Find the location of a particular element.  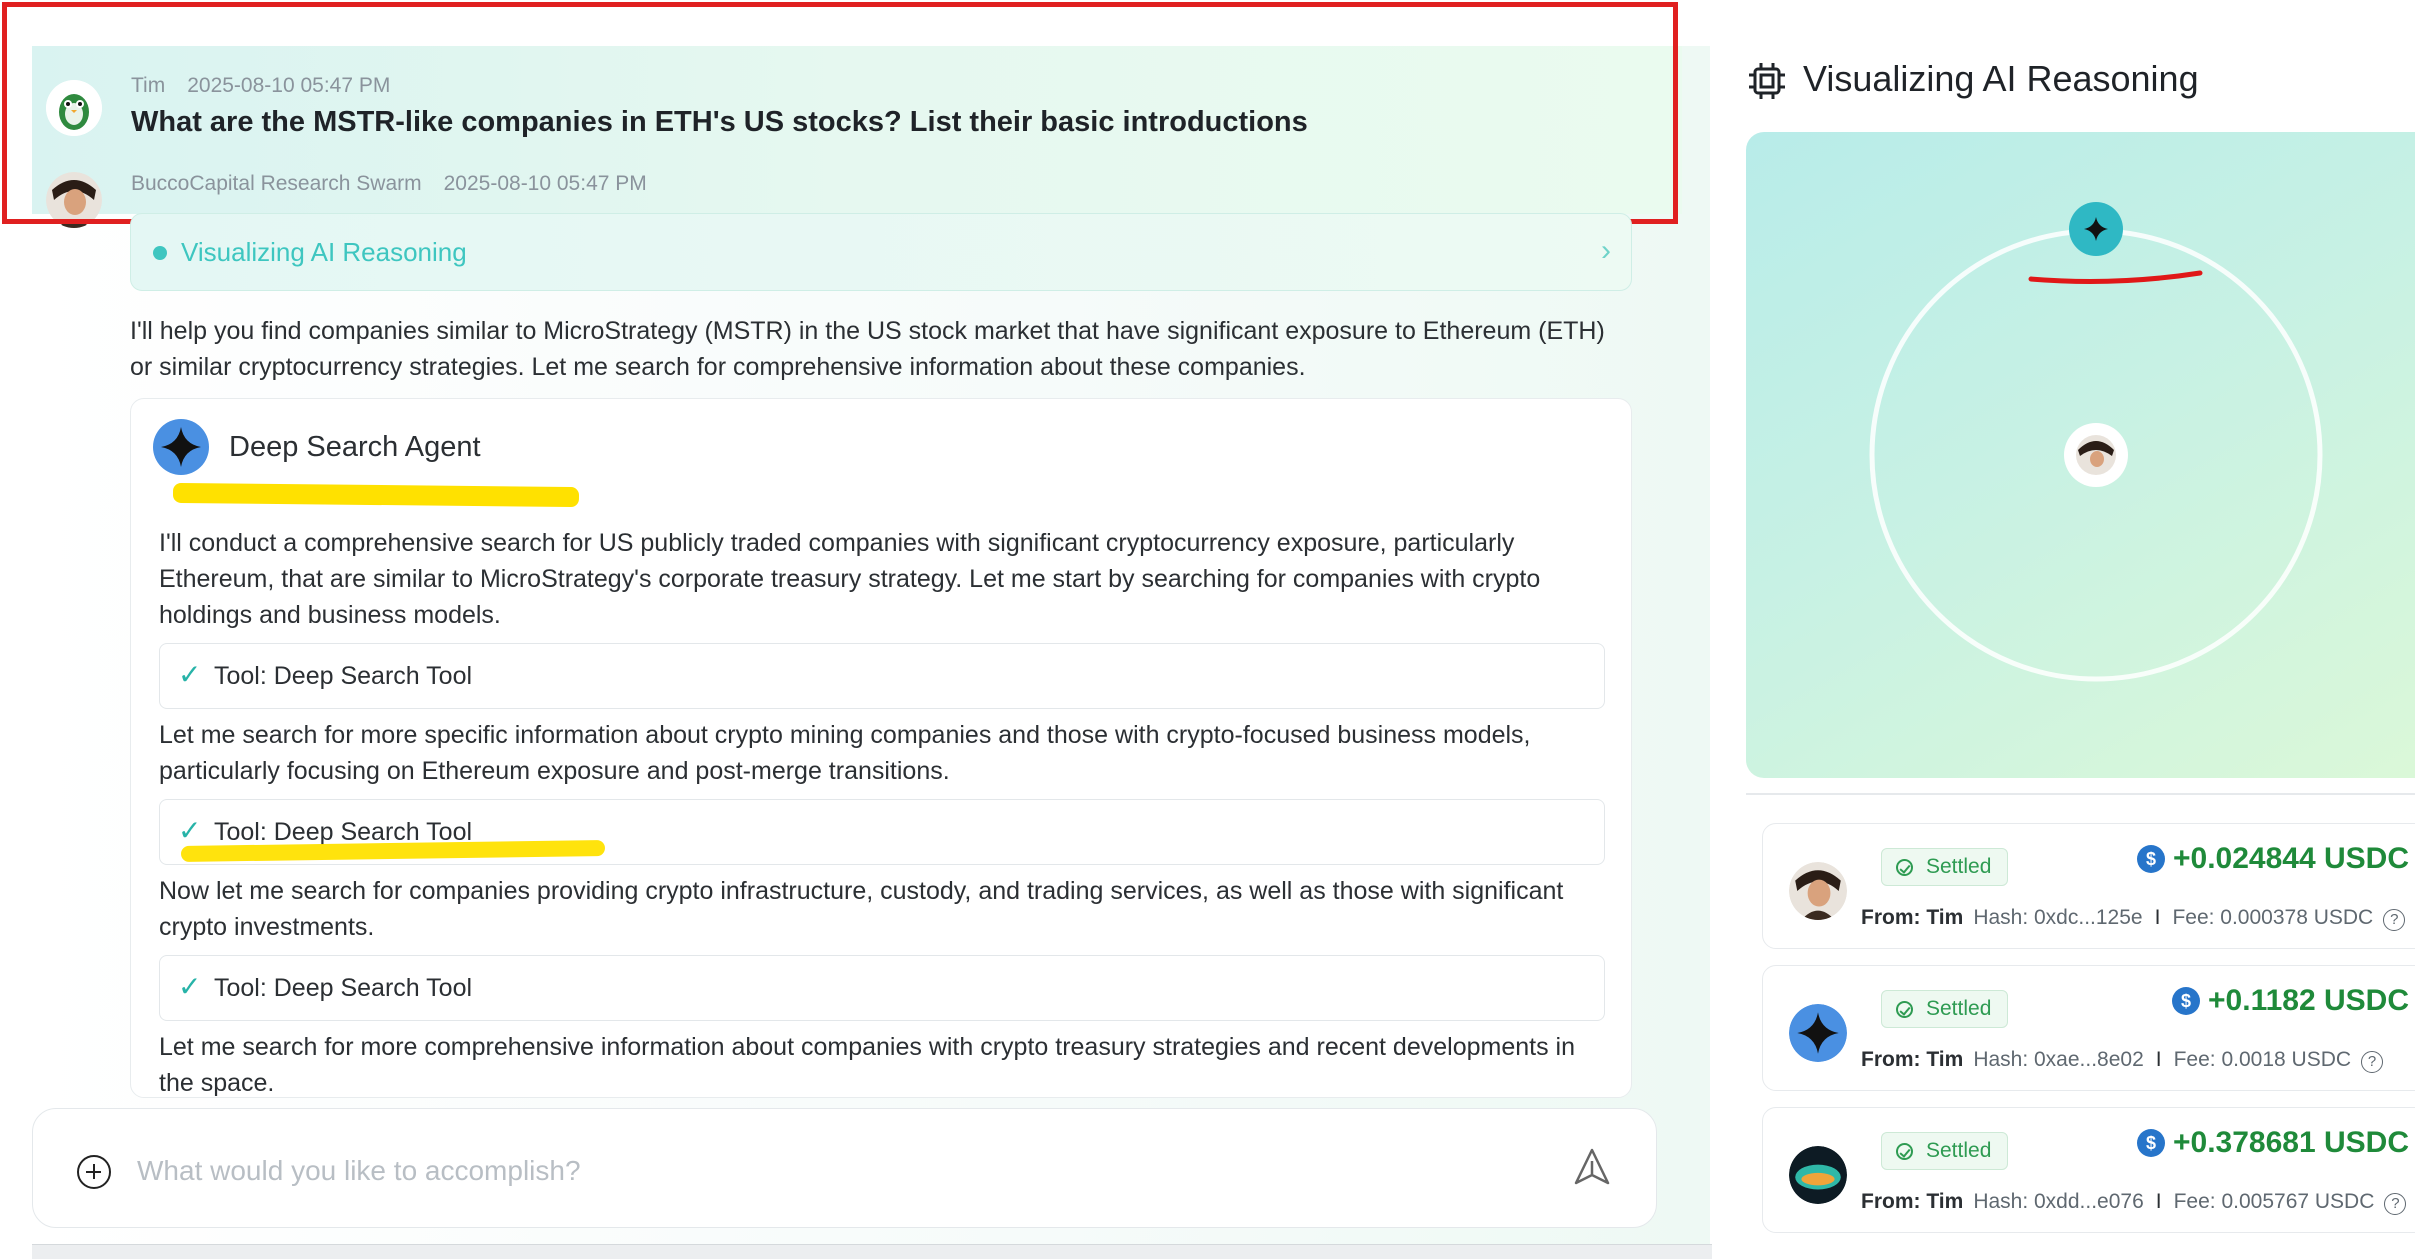

bucco-avatar-icon is located at coordinates (1818, 891).